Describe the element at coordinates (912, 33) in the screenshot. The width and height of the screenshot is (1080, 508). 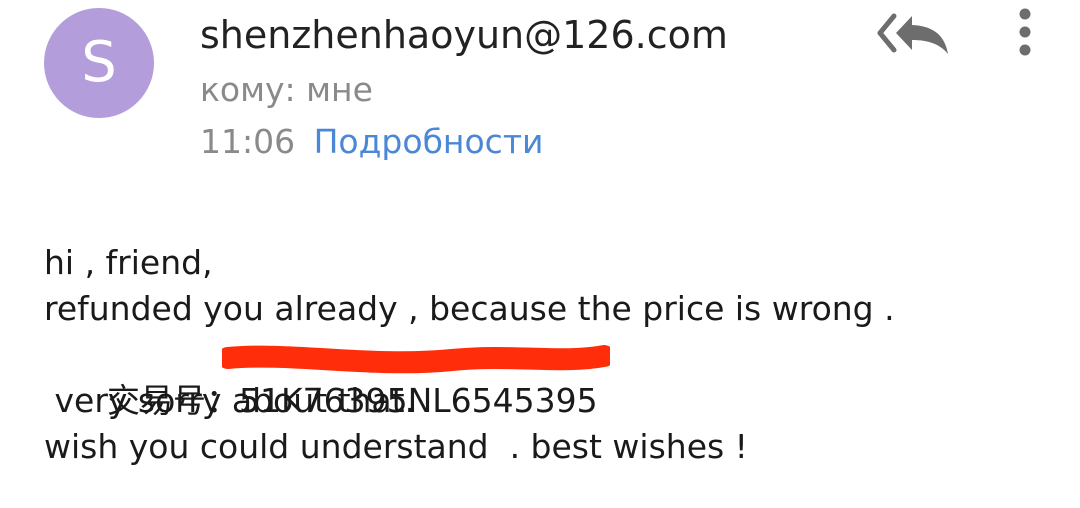
I see `reply-all-icon` at that location.